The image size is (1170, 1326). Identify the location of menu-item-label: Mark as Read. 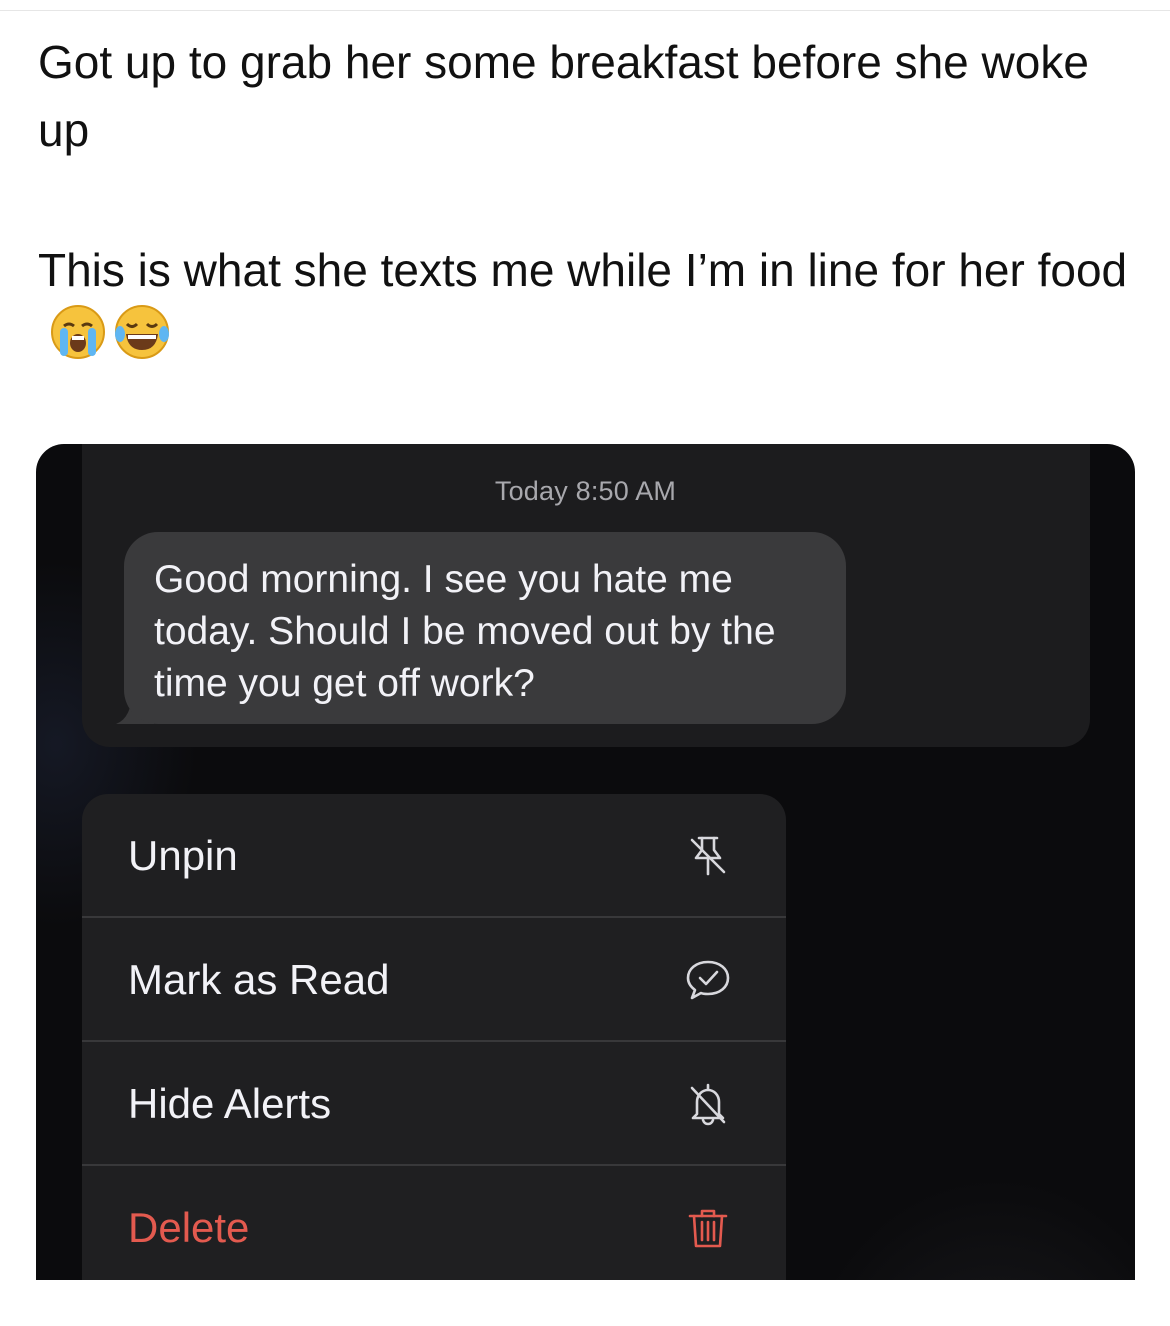
(259, 979).